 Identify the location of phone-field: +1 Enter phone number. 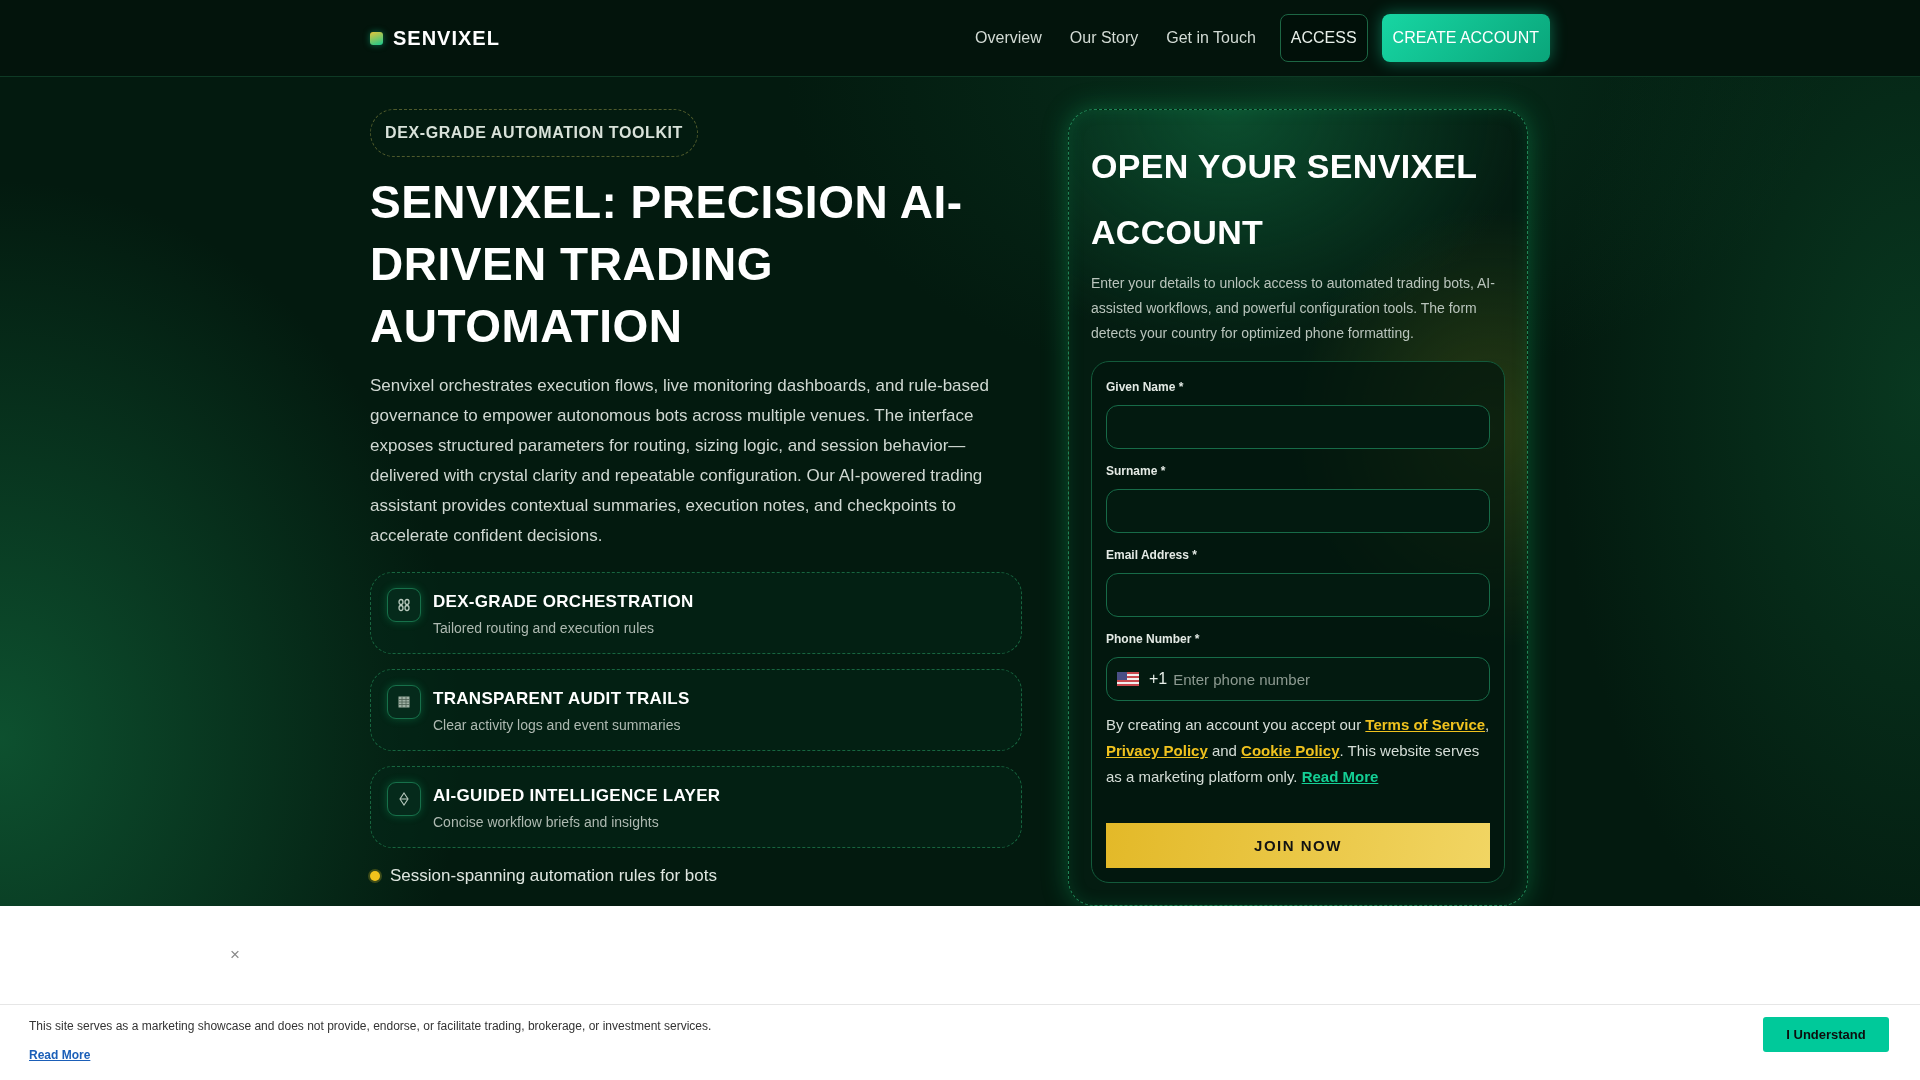
(1298, 679).